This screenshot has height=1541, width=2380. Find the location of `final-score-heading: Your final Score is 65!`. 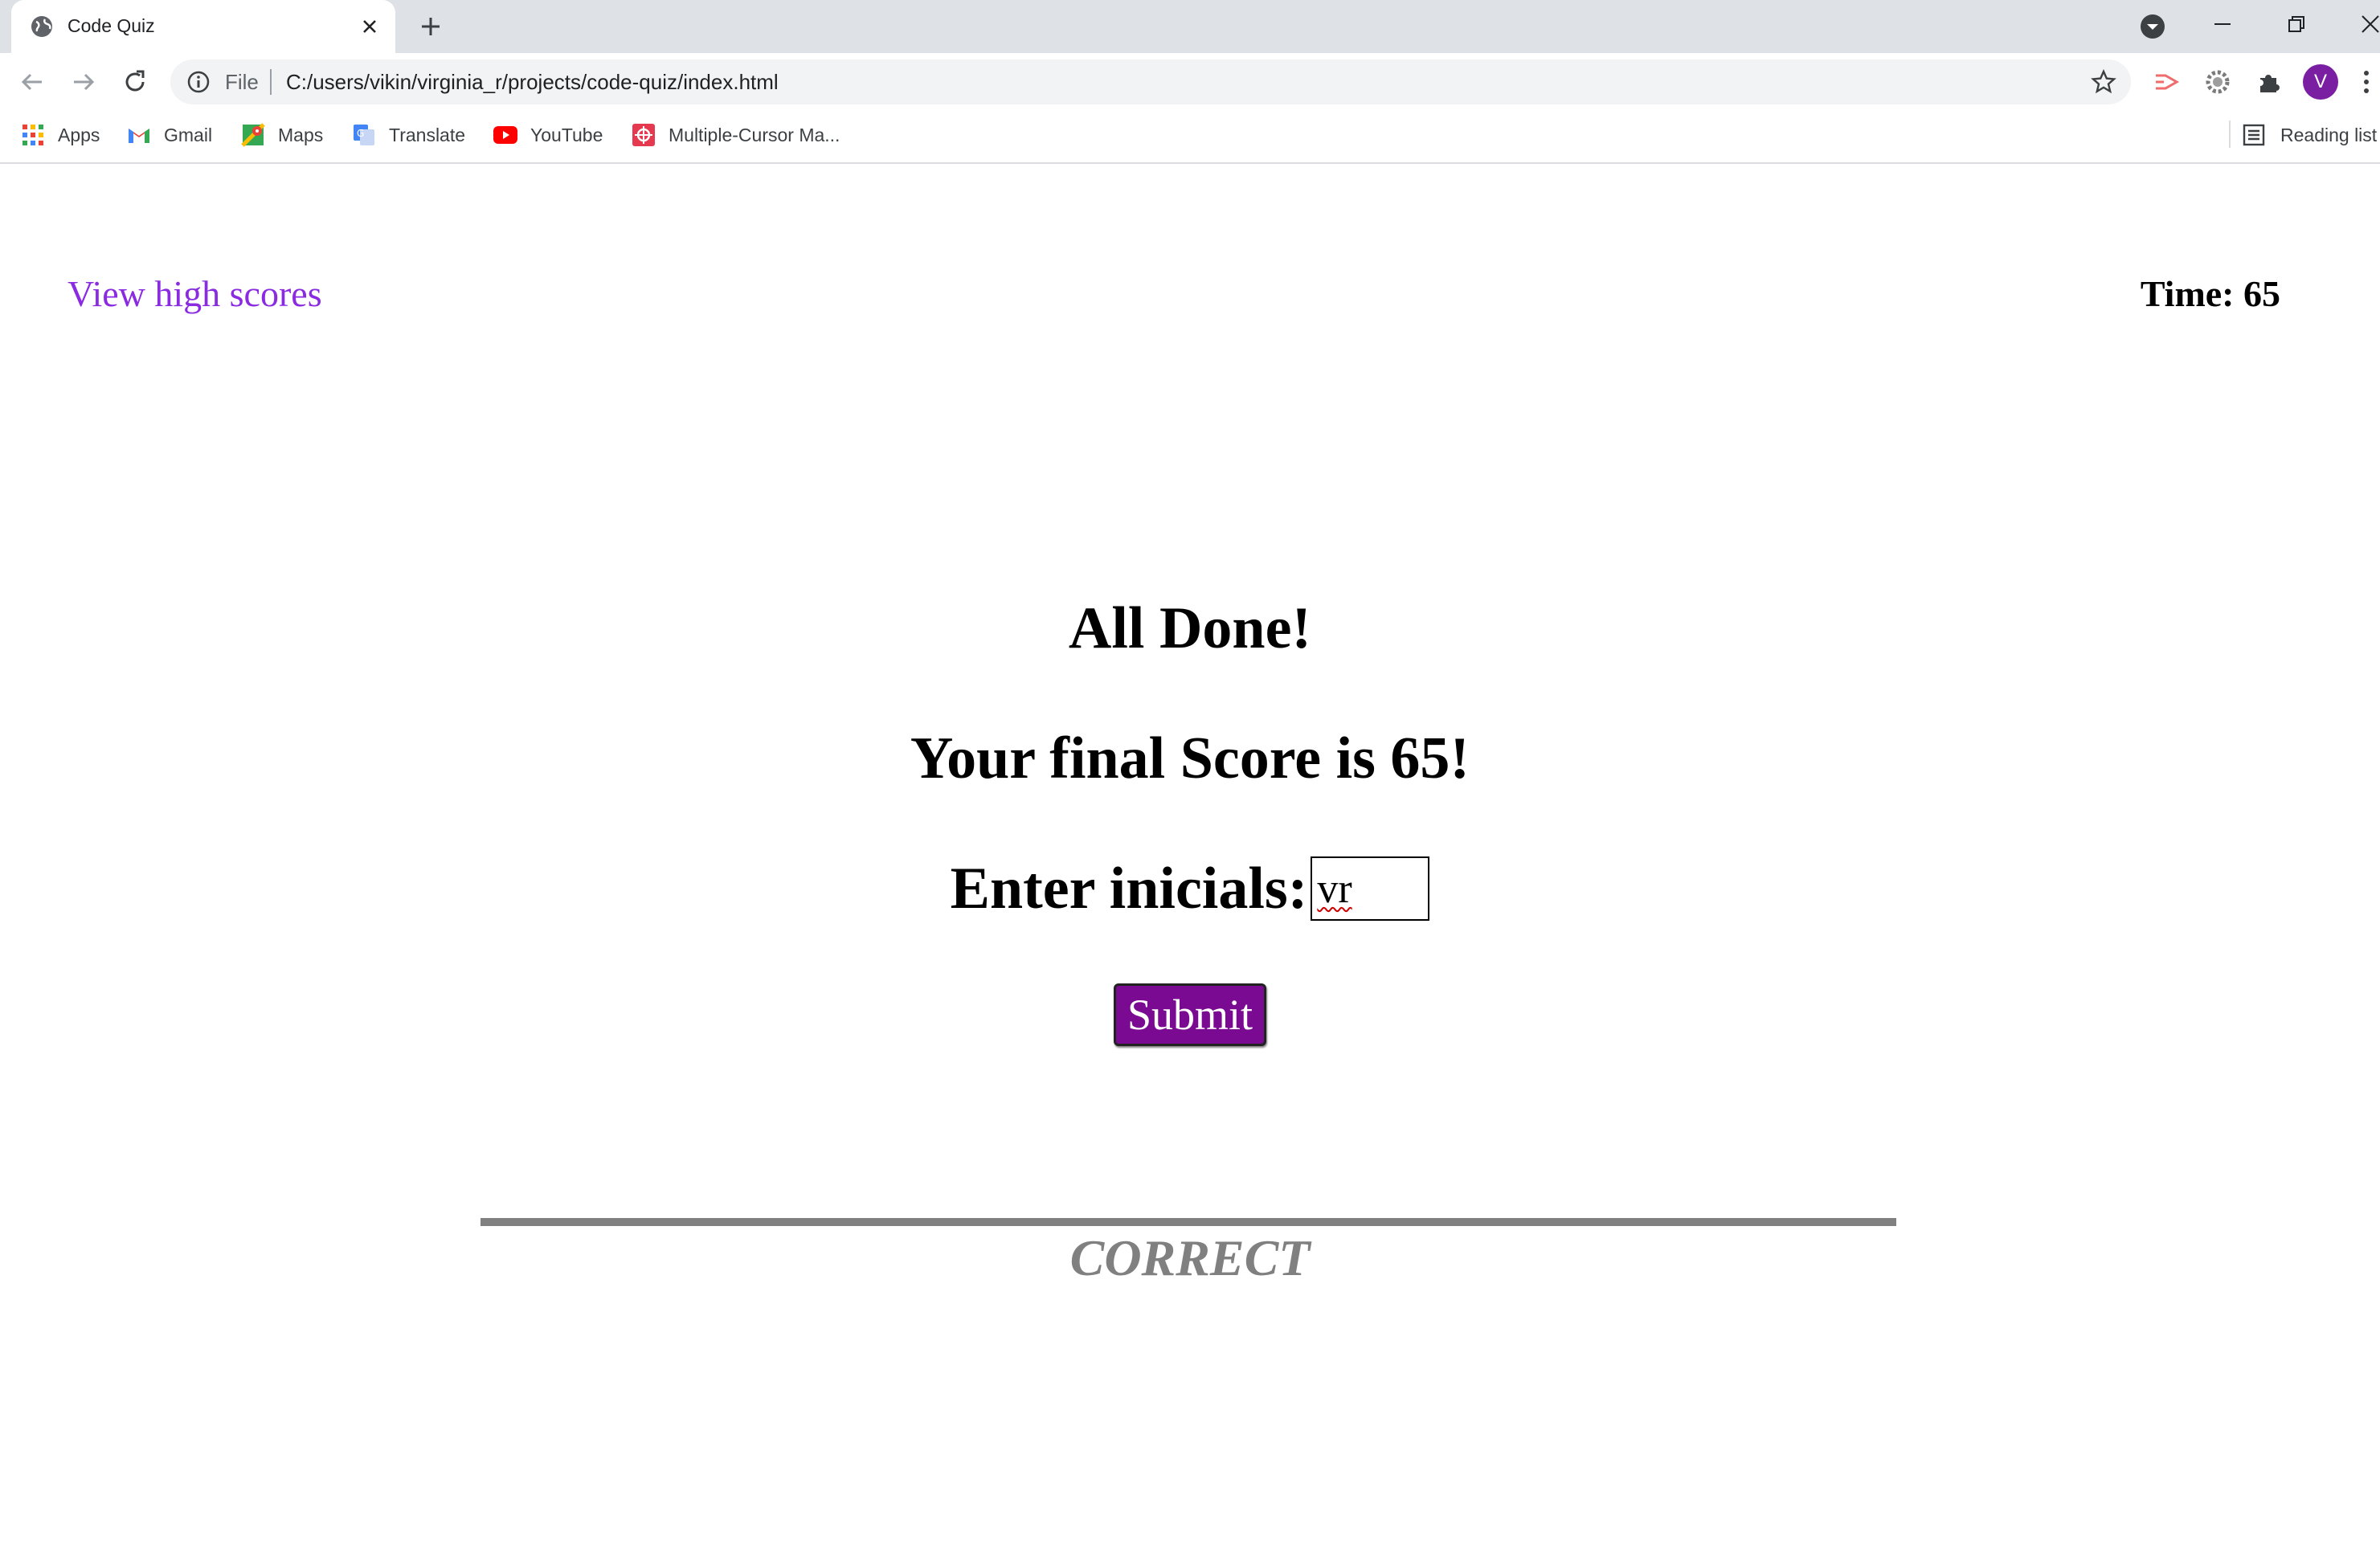

final-score-heading: Your final Score is 65! is located at coordinates (1190, 758).